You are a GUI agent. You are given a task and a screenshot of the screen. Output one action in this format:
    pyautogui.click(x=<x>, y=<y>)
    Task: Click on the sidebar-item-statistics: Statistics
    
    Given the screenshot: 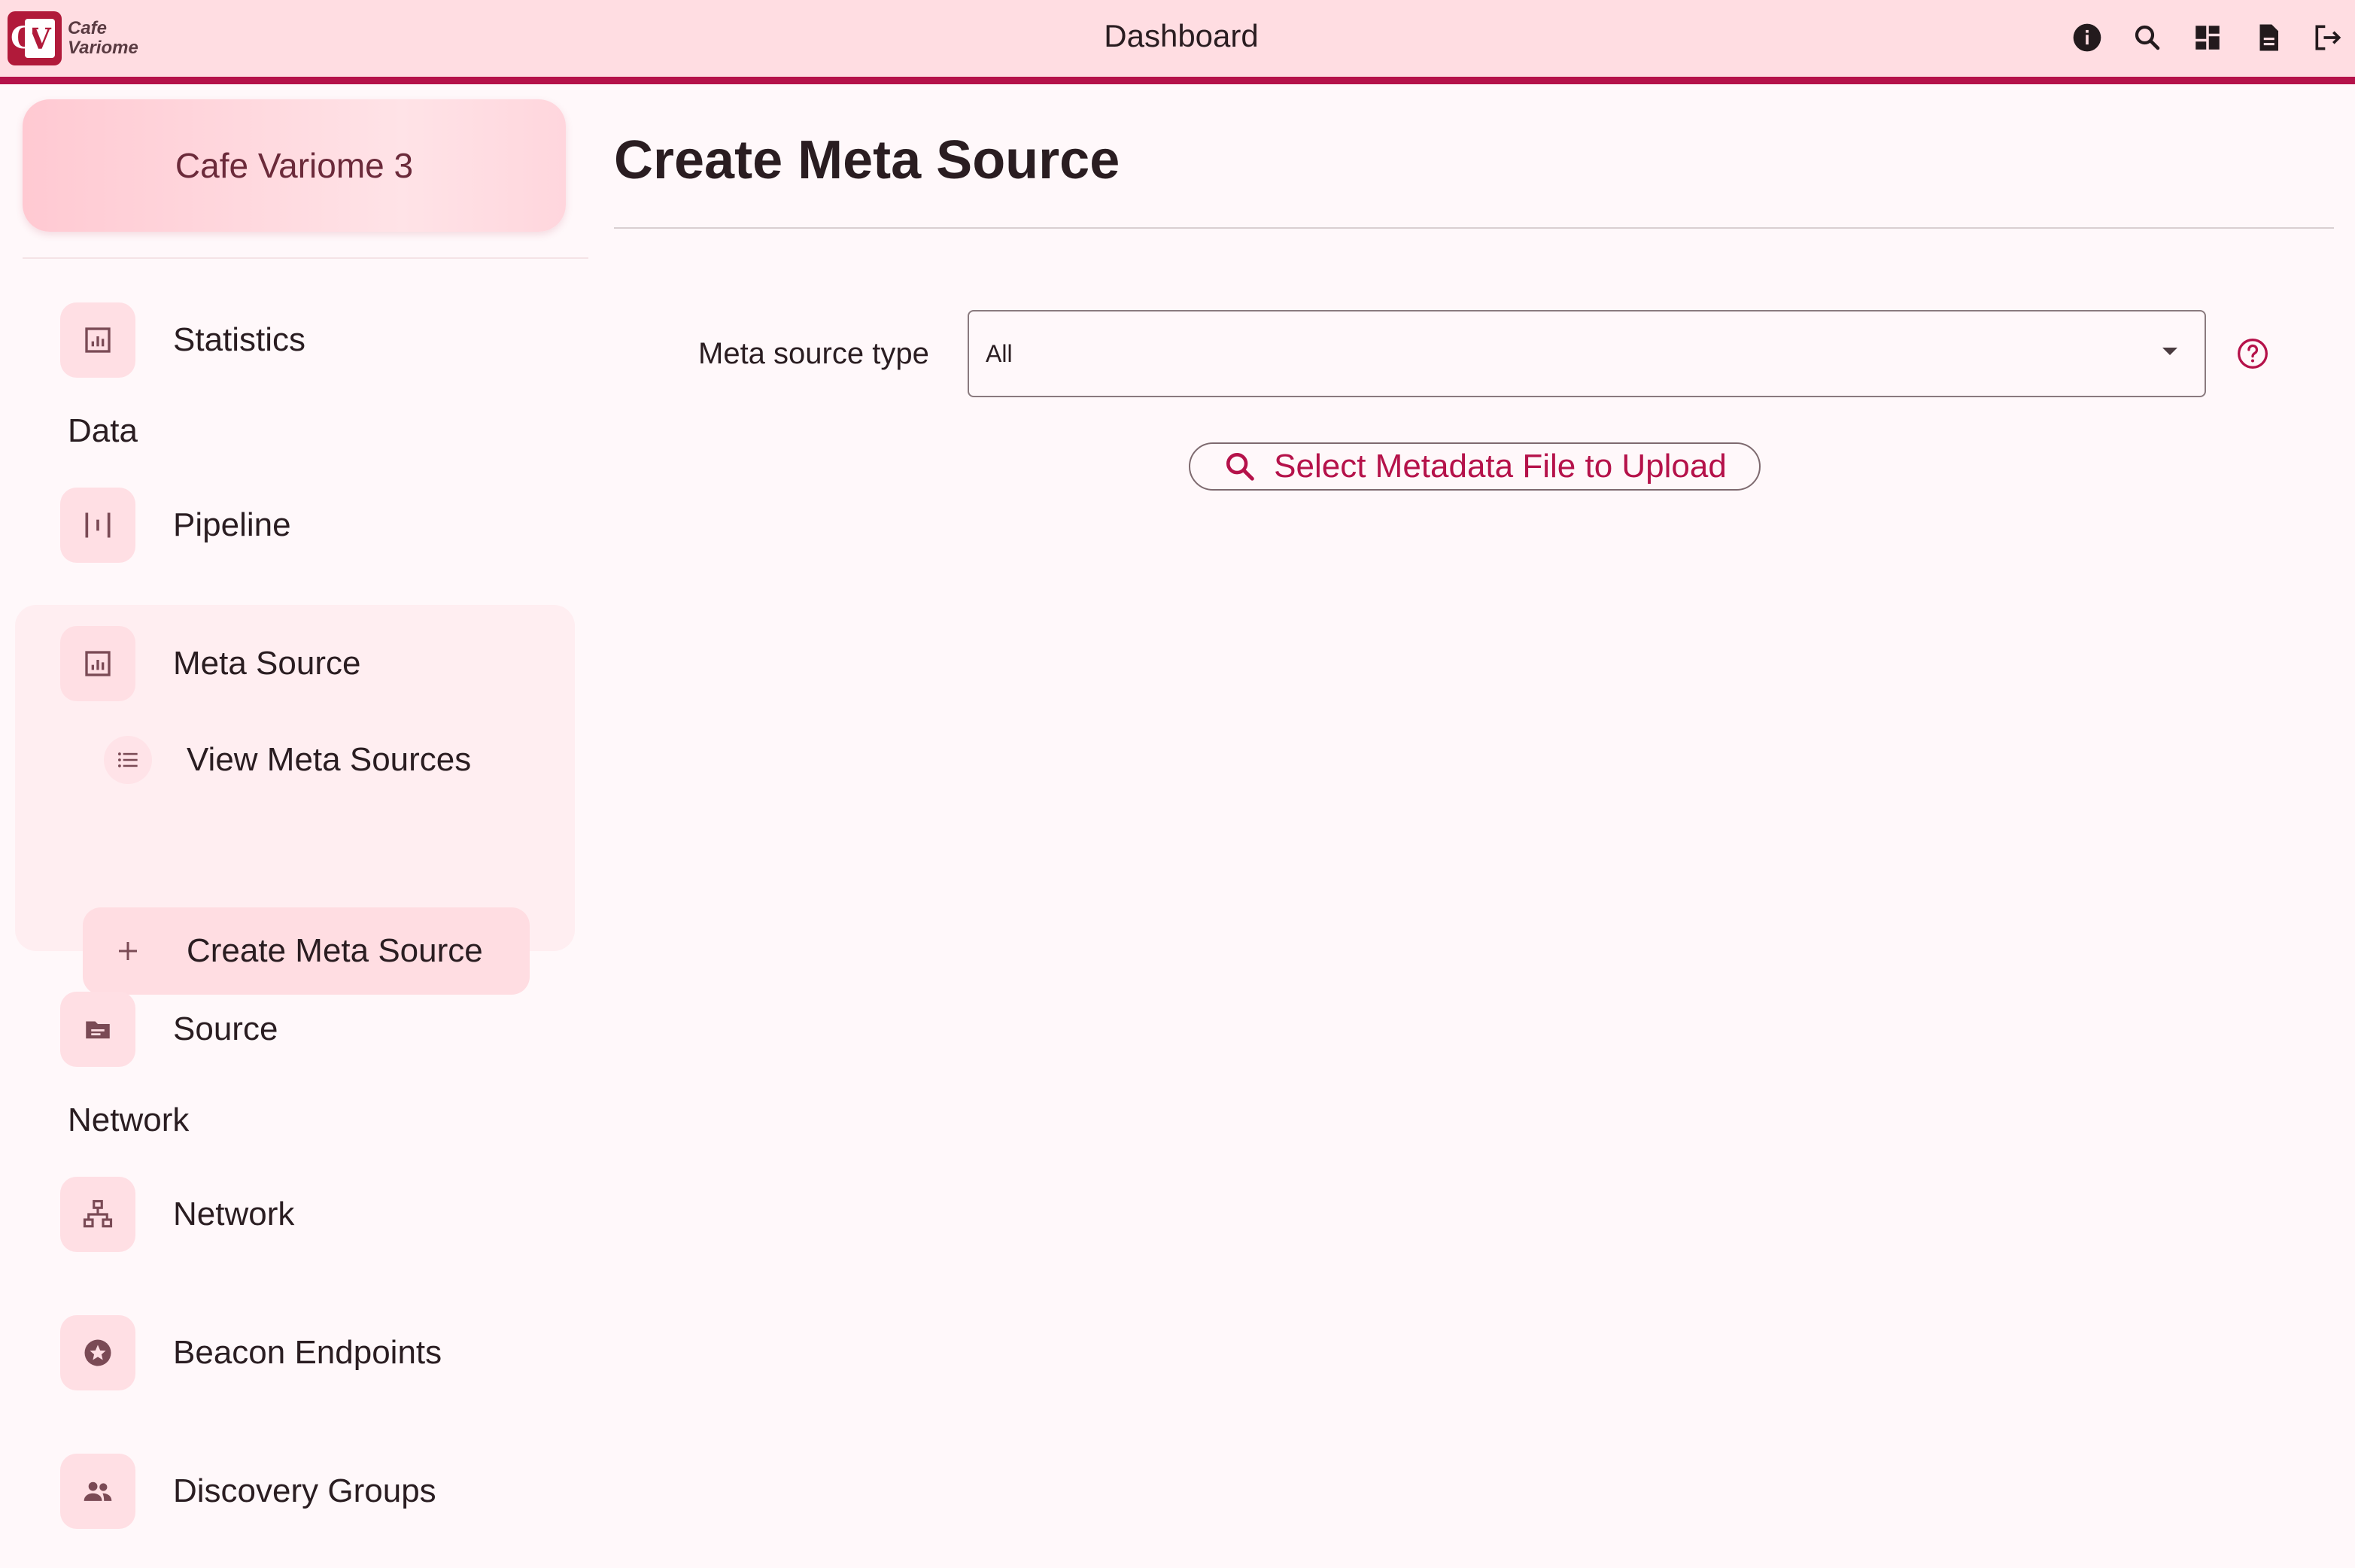 What is the action you would take?
    pyautogui.click(x=182, y=340)
    